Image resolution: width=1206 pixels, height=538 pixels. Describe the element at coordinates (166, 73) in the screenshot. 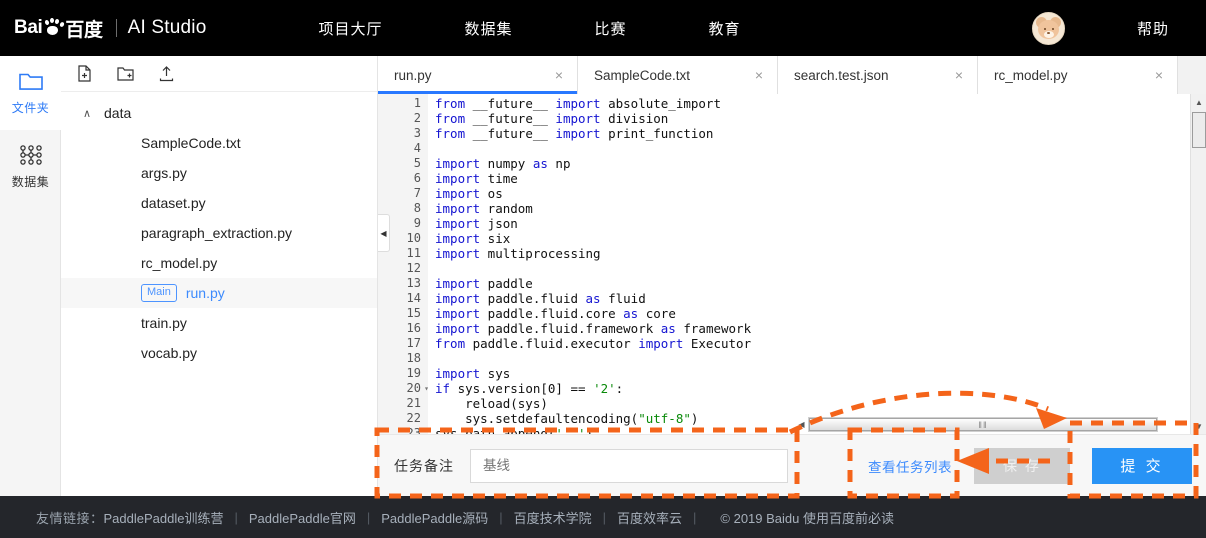

I see `upload-icon` at that location.